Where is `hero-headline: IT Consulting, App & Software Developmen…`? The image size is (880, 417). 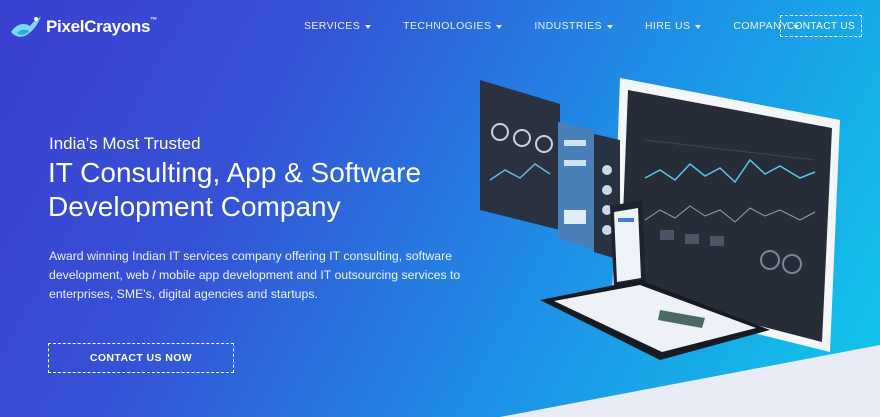 hero-headline: IT Consulting, App & Software Developmen… is located at coordinates (258, 190).